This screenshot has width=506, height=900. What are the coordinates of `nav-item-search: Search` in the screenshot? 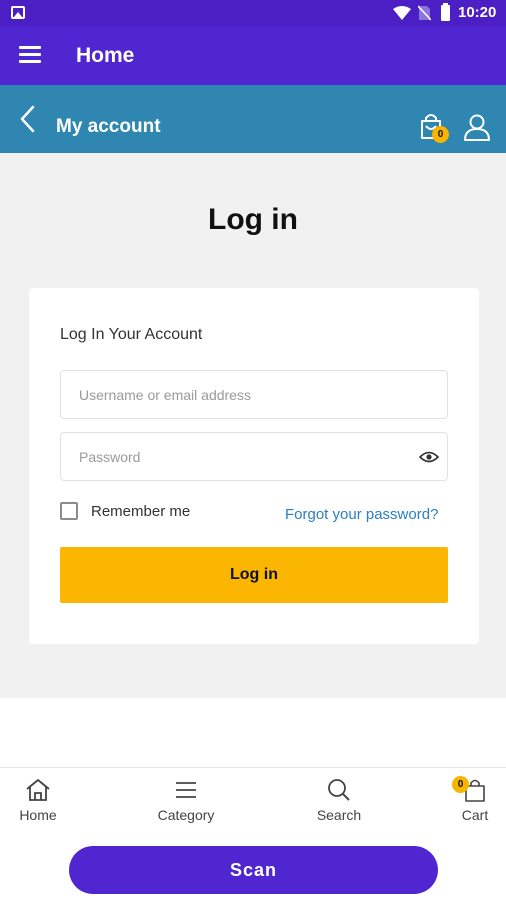 It's located at (339, 800).